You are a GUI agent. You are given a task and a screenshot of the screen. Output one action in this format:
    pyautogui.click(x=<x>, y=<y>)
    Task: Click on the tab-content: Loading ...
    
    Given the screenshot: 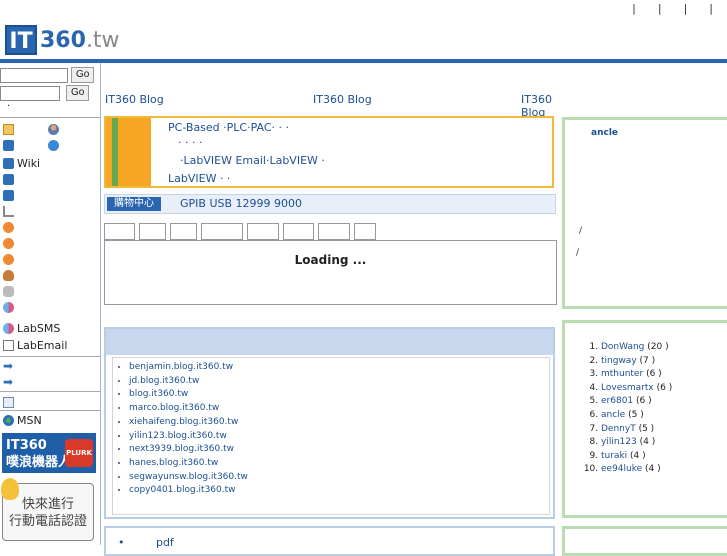 What is the action you would take?
    pyautogui.click(x=330, y=272)
    